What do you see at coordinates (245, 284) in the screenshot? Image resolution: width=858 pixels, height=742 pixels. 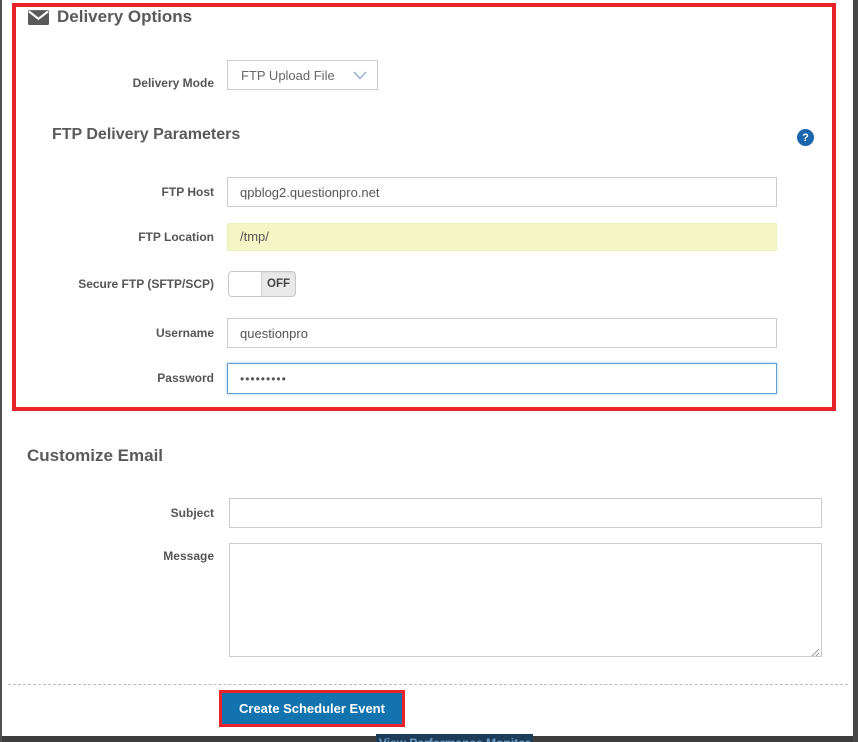 I see `toggle-knob` at bounding box center [245, 284].